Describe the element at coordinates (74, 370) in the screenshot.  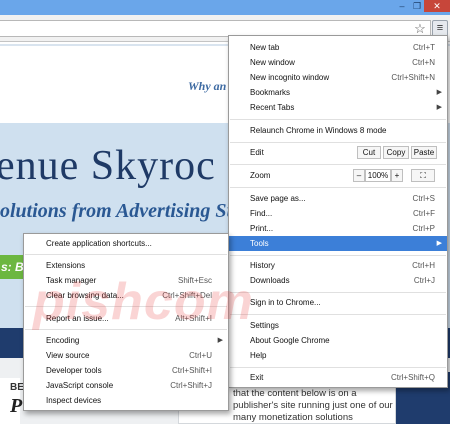
I see `menu-item-label: Developer tools` at that location.